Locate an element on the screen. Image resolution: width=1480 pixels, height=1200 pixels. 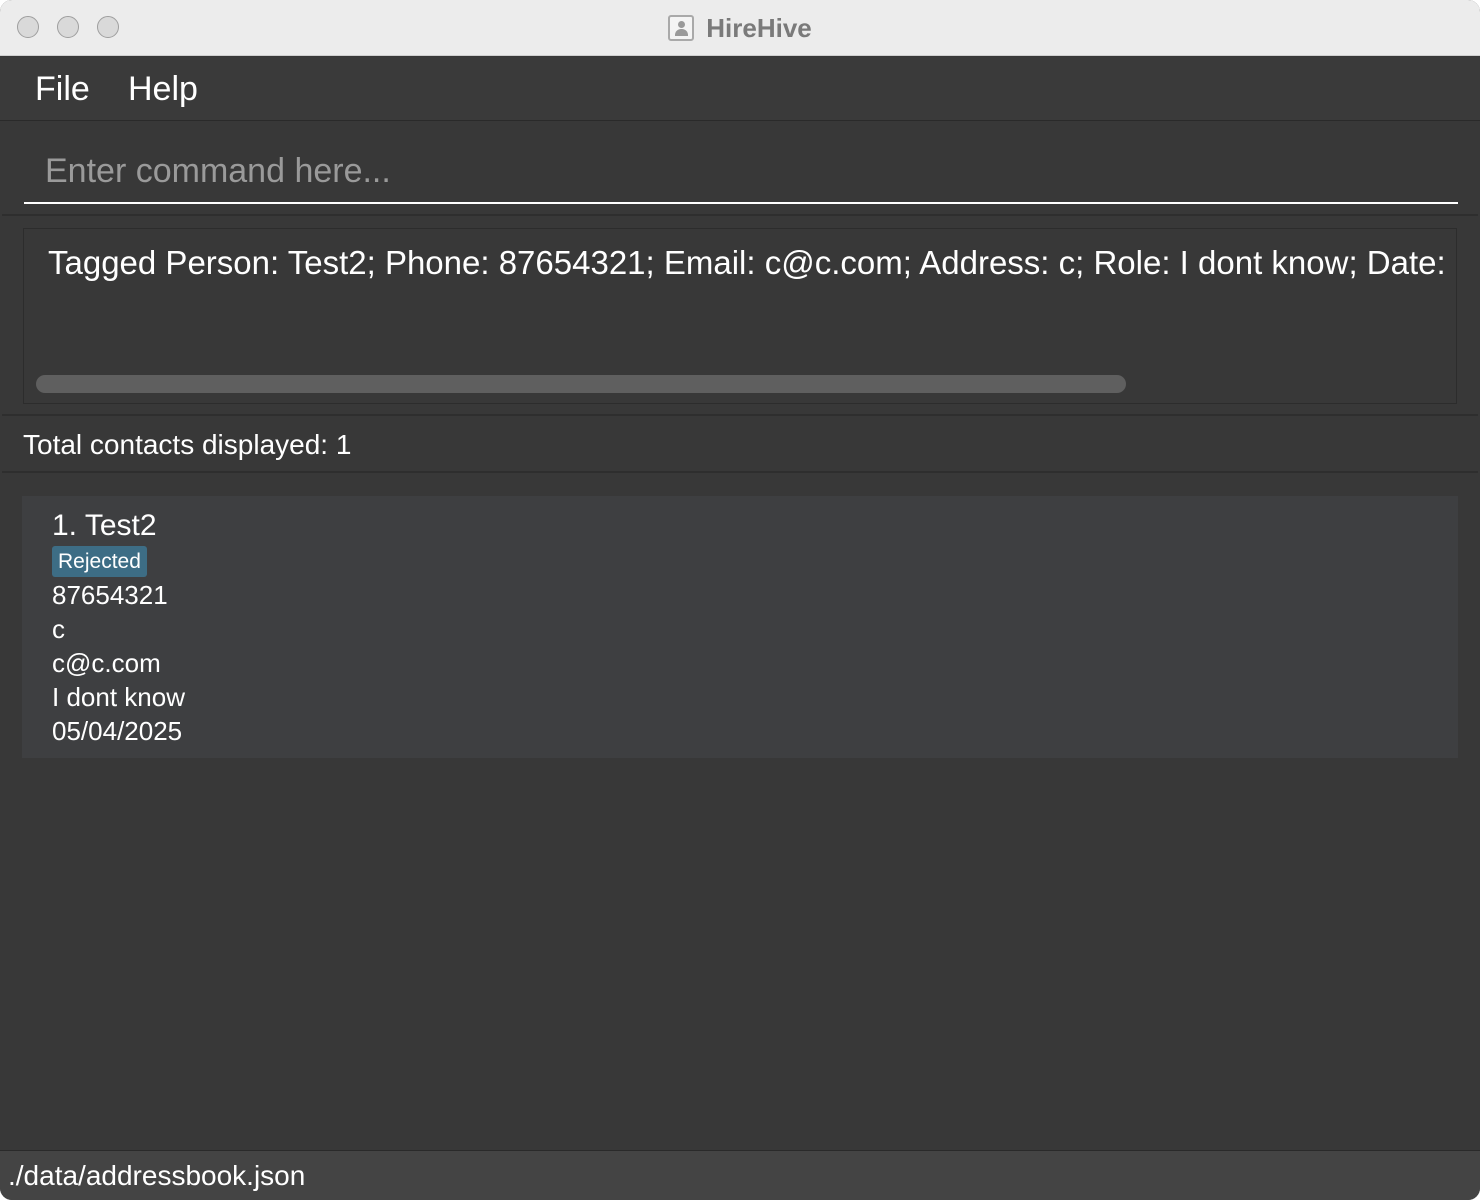
contact-book-icon is located at coordinates (681, 28).